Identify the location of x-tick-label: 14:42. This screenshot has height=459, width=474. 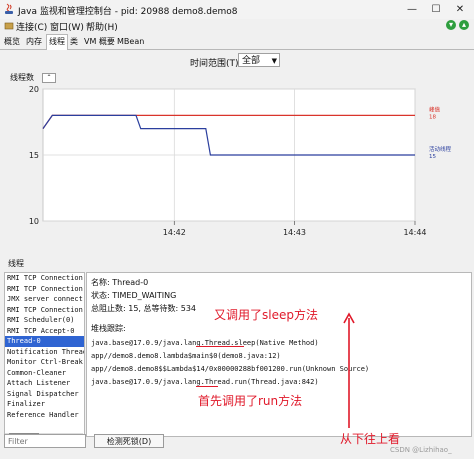
(174, 232).